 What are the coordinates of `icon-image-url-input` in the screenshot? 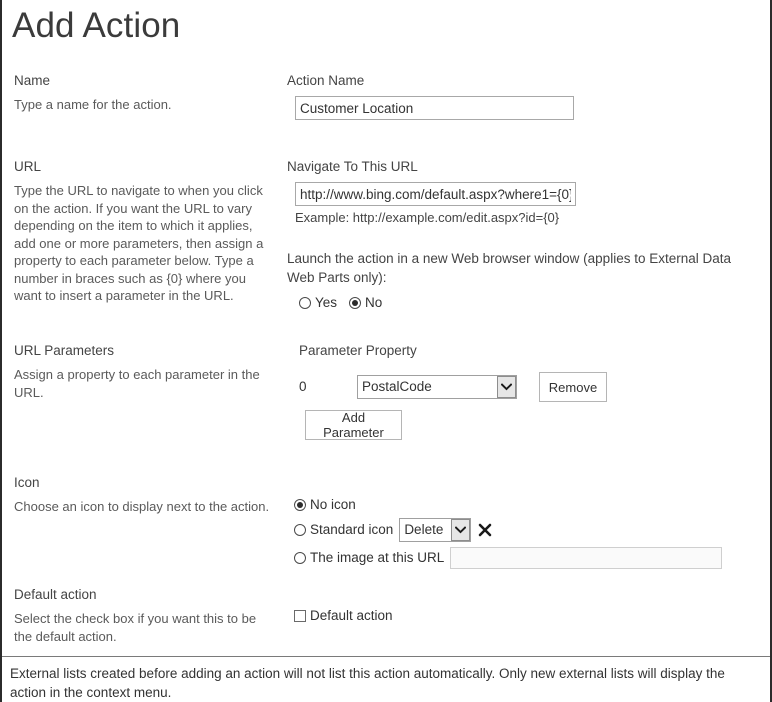 It's located at (586, 558).